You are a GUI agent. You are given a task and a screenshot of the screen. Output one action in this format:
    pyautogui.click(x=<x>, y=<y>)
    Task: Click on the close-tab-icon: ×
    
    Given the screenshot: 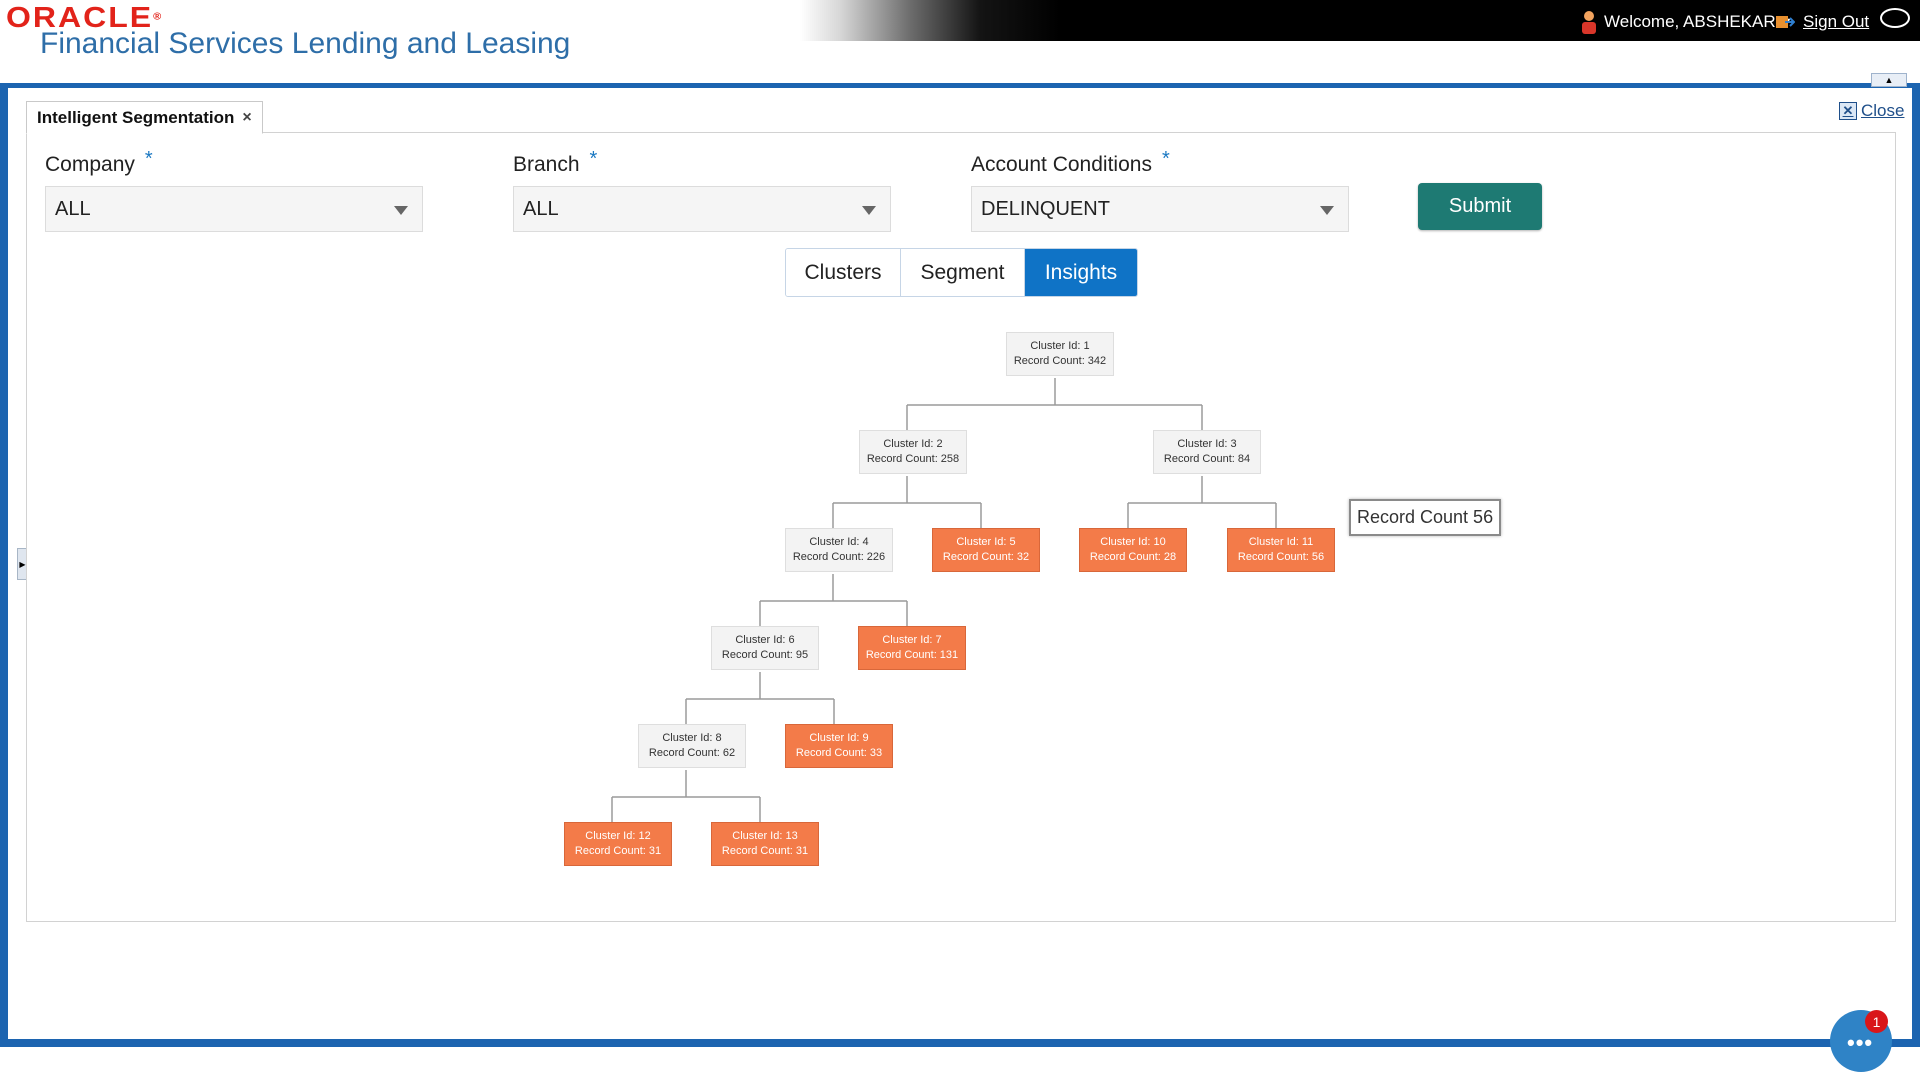 What is the action you would take?
    pyautogui.click(x=246, y=118)
    